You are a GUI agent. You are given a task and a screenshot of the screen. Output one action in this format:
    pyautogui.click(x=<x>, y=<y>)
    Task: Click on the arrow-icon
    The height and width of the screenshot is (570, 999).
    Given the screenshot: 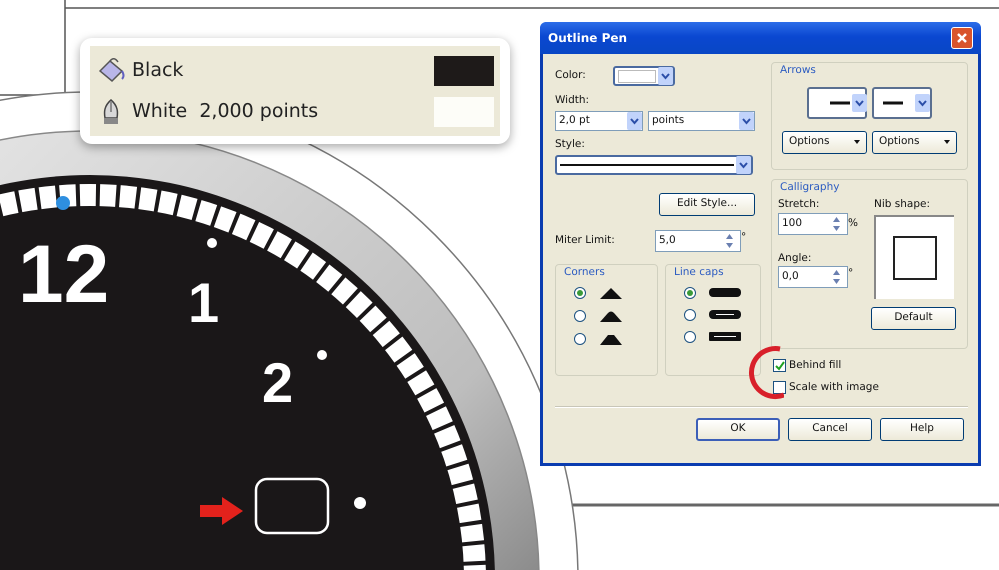 What is the action you would take?
    pyautogui.click(x=221, y=511)
    